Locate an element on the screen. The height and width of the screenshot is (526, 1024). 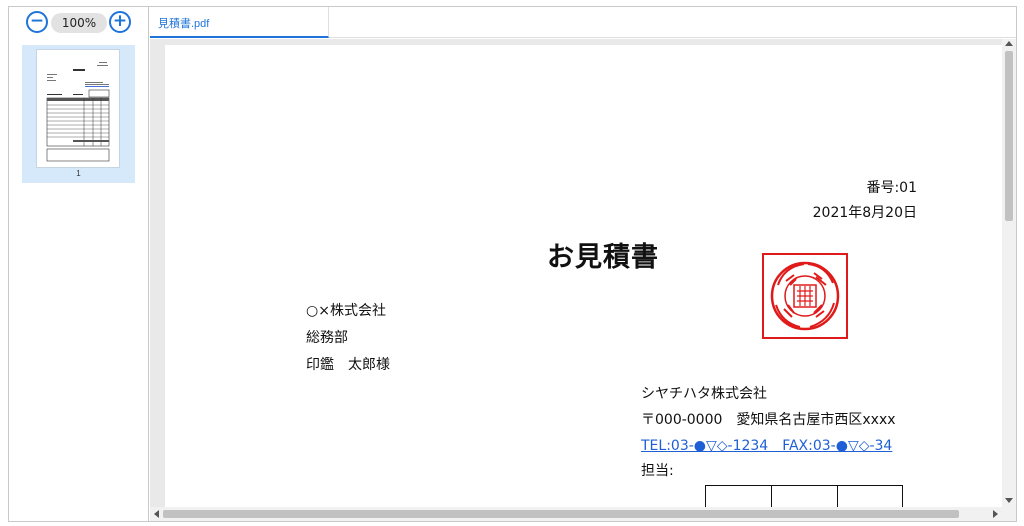
scroll-up-arrow-icon is located at coordinates (1009, 43).